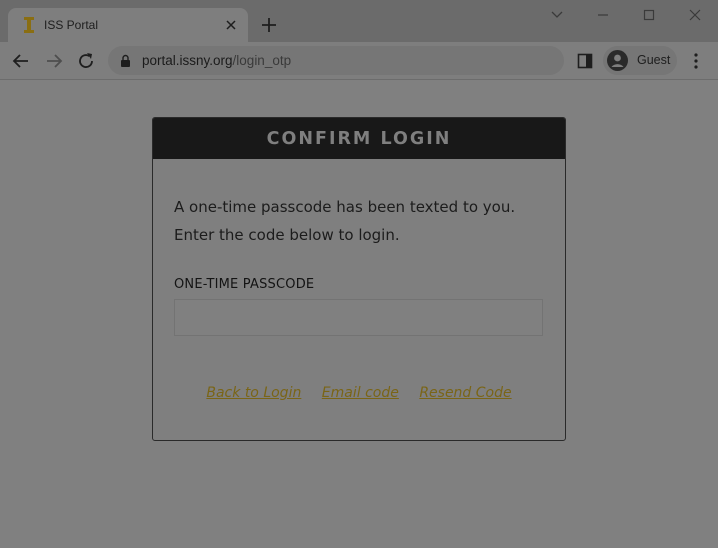 This screenshot has width=718, height=548. What do you see at coordinates (336, 60) in the screenshot?
I see `address-bar: portal.issny.org/login_otp` at bounding box center [336, 60].